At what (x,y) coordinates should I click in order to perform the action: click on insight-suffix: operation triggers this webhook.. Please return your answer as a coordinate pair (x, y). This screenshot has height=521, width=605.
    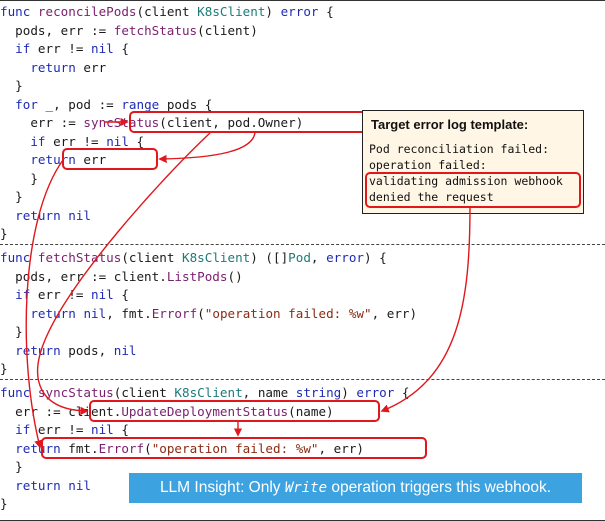
    Looking at the image, I should click on (439, 487).